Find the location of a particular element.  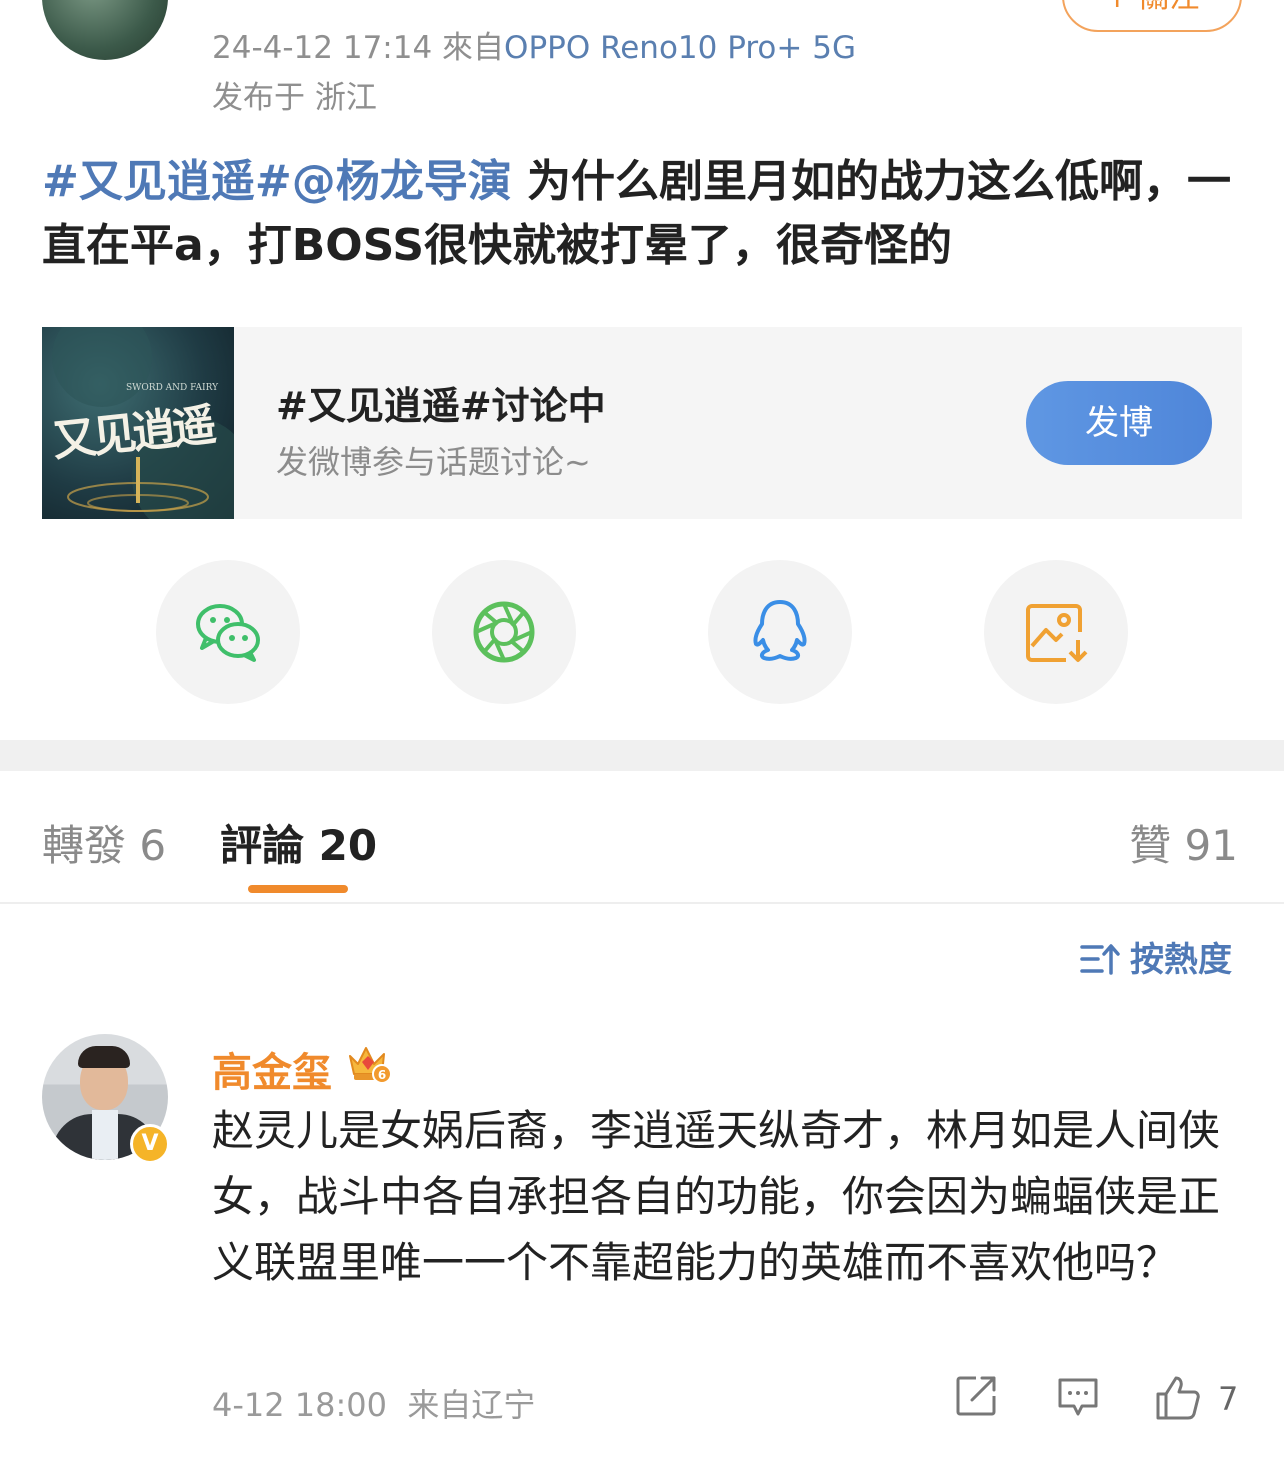

topic-link: #又见逍遥# is located at coordinates (167, 181).